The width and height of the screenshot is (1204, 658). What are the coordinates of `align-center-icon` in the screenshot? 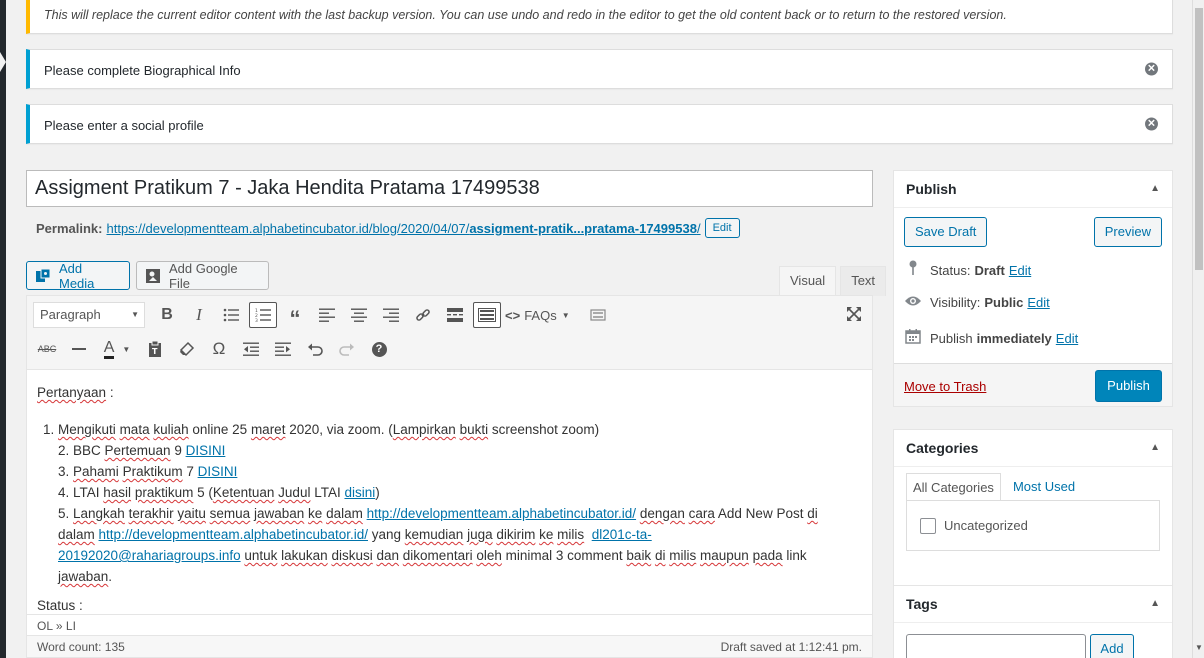 It's located at (359, 315).